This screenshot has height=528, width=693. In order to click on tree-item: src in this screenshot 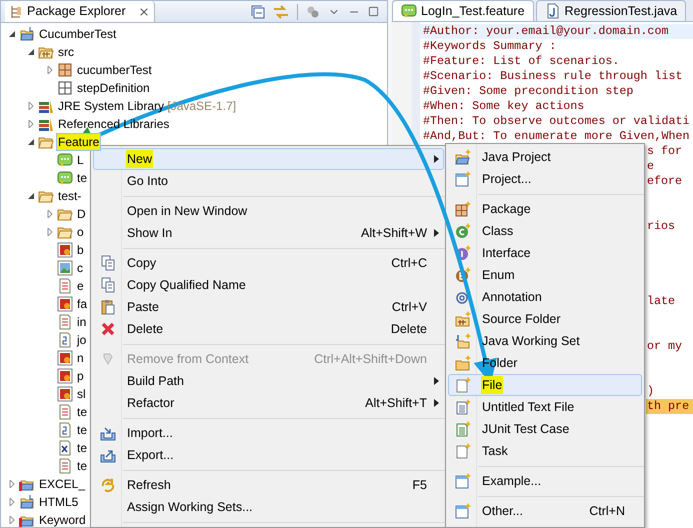, I will do `click(66, 52)`.